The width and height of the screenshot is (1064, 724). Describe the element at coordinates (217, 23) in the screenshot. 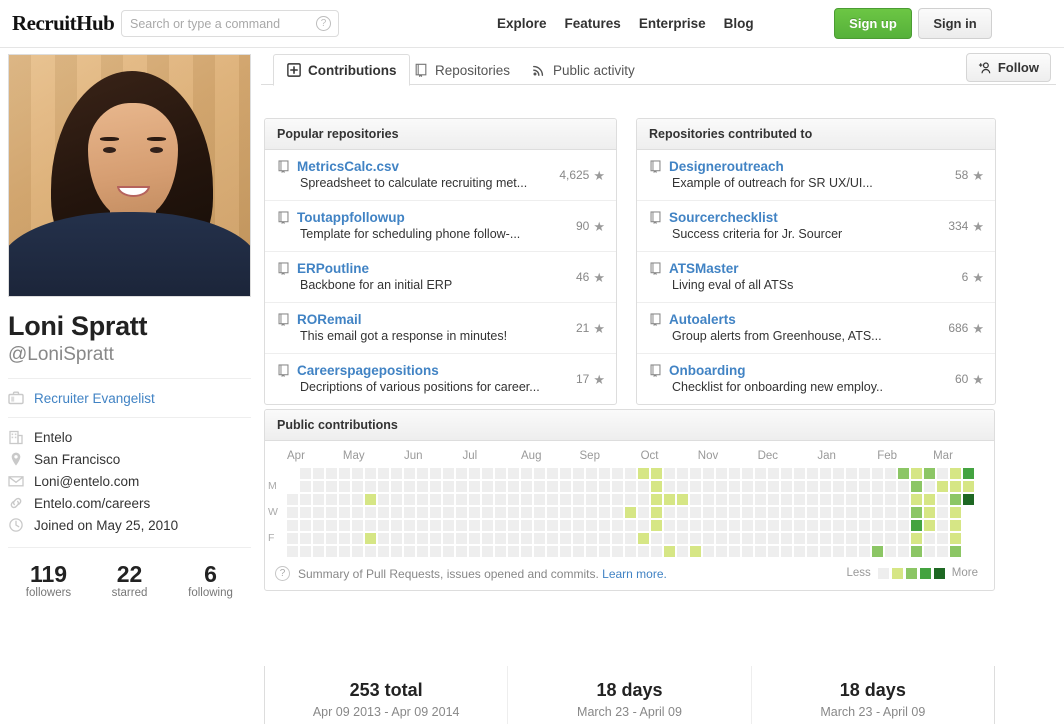

I see `search-input` at that location.